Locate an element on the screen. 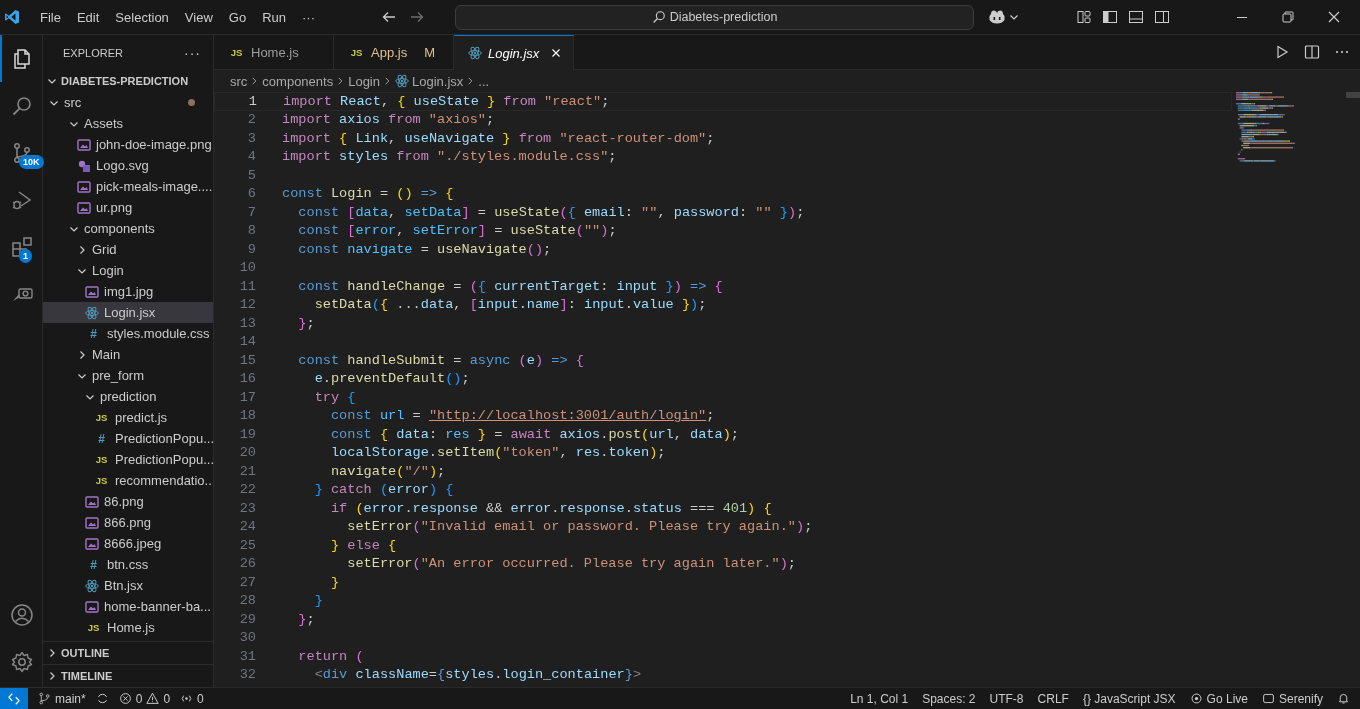 The width and height of the screenshot is (1360, 709). tree-item: Login.jsx is located at coordinates (128, 312).